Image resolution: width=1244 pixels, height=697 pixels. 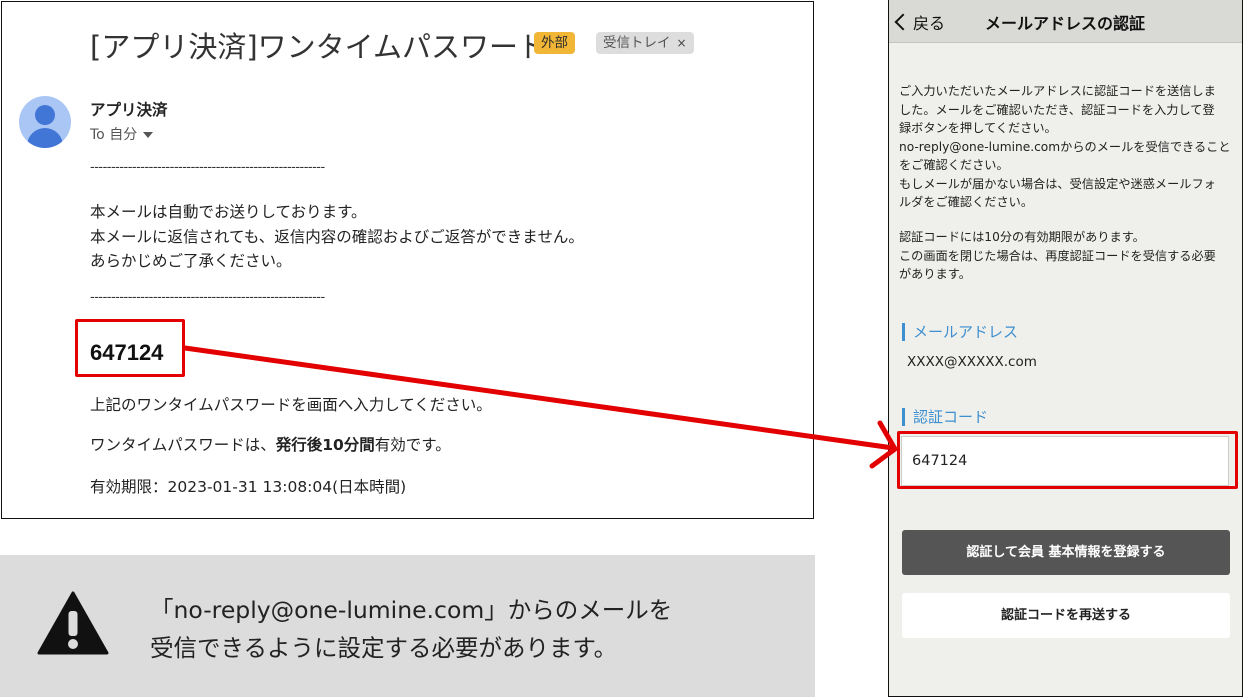 I want to click on instruction-text: 上記のワンタイムパスワードを画面へ入力してください。, so click(x=291, y=405).